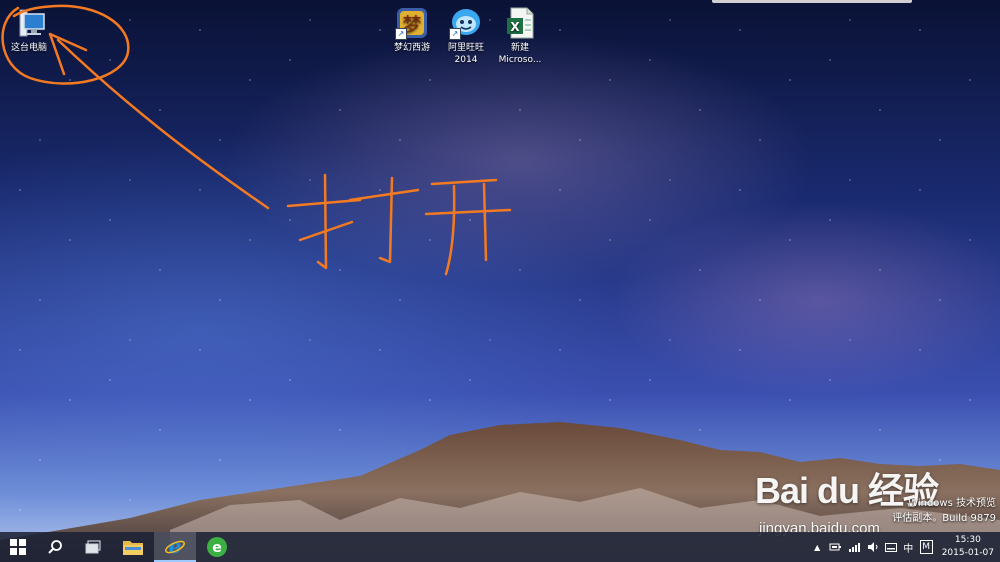 The height and width of the screenshot is (562, 1000). What do you see at coordinates (28, 48) in the screenshot?
I see `desktop-icon-label: 这台电脑` at bounding box center [28, 48].